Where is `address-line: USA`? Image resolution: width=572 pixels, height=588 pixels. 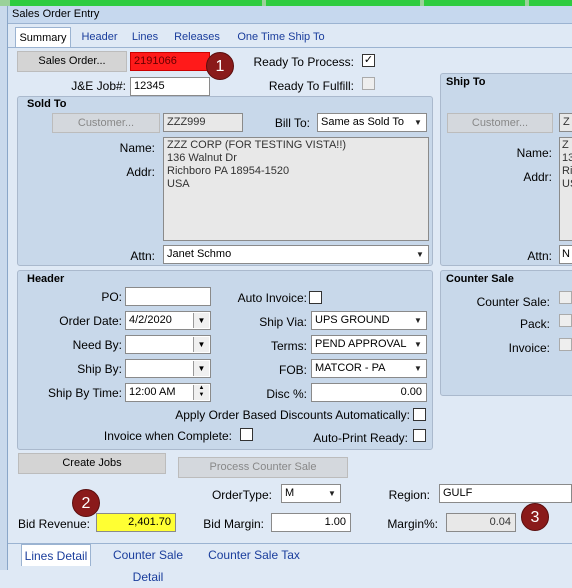 address-line: USA is located at coordinates (178, 184).